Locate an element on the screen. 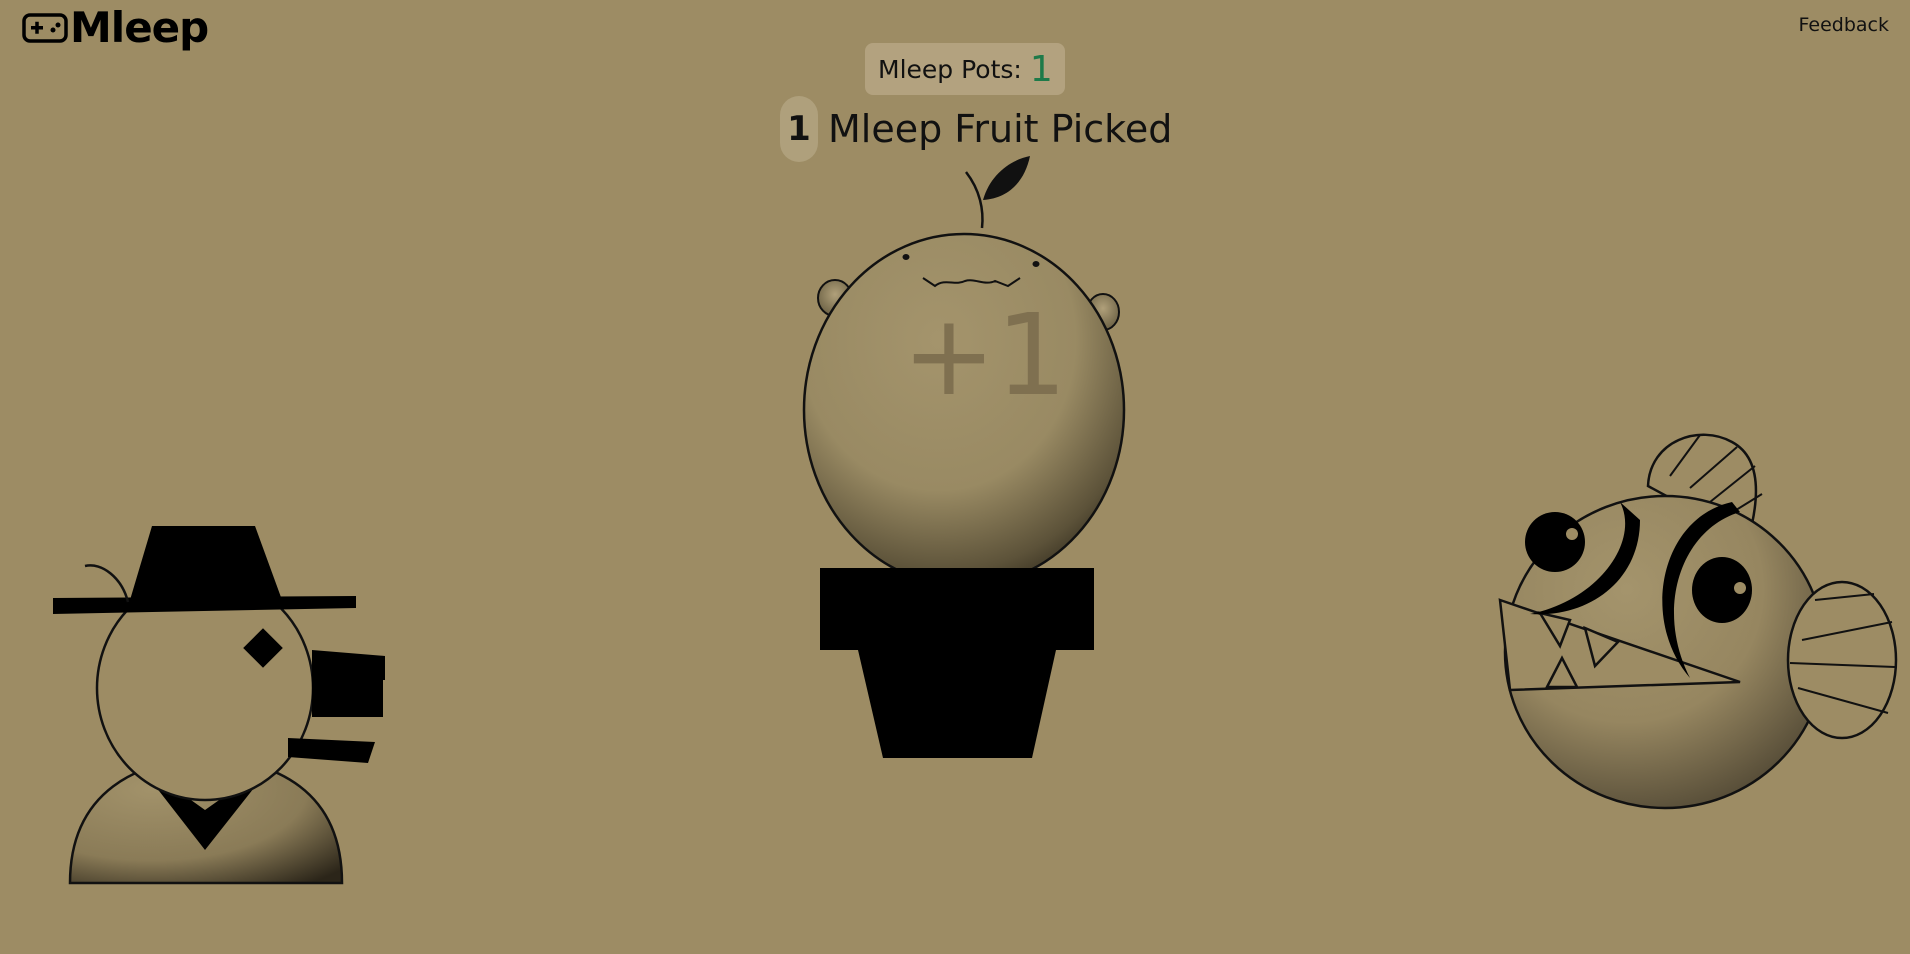  side-fin is located at coordinates (1842, 660).